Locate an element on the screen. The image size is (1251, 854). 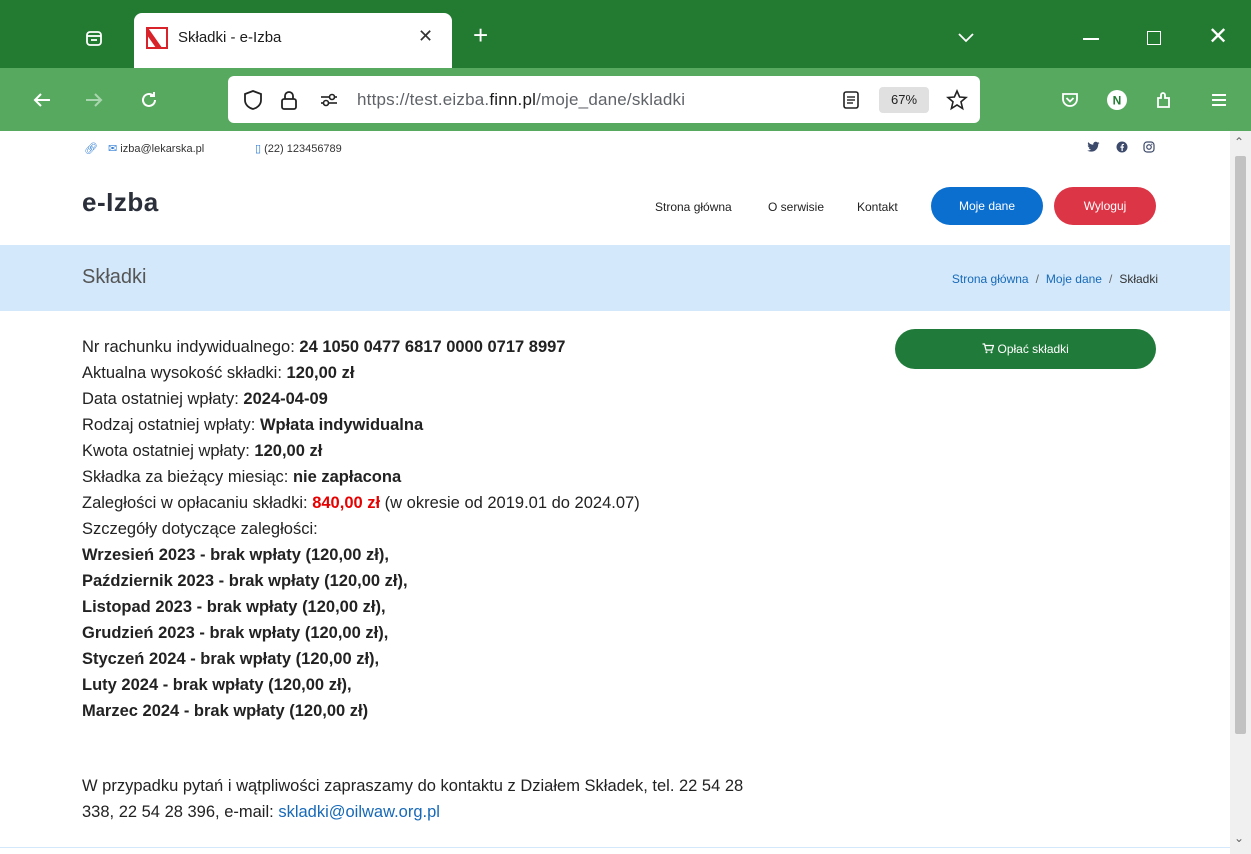
twitter-icon is located at coordinates (1093, 148).